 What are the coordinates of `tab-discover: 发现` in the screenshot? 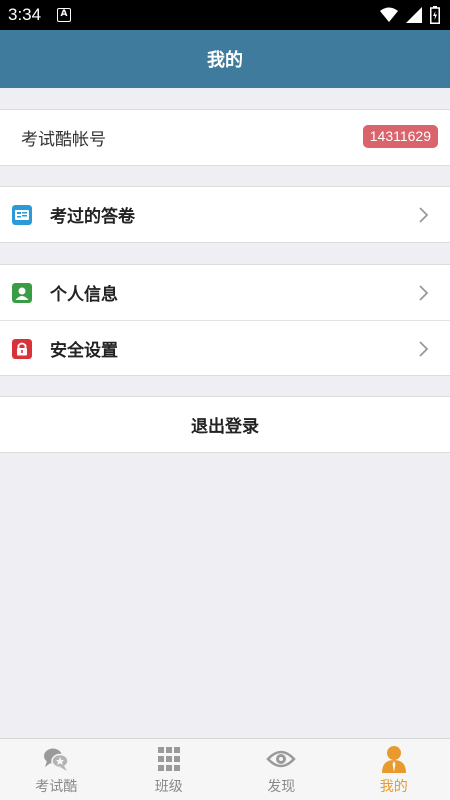 It's located at (281, 769).